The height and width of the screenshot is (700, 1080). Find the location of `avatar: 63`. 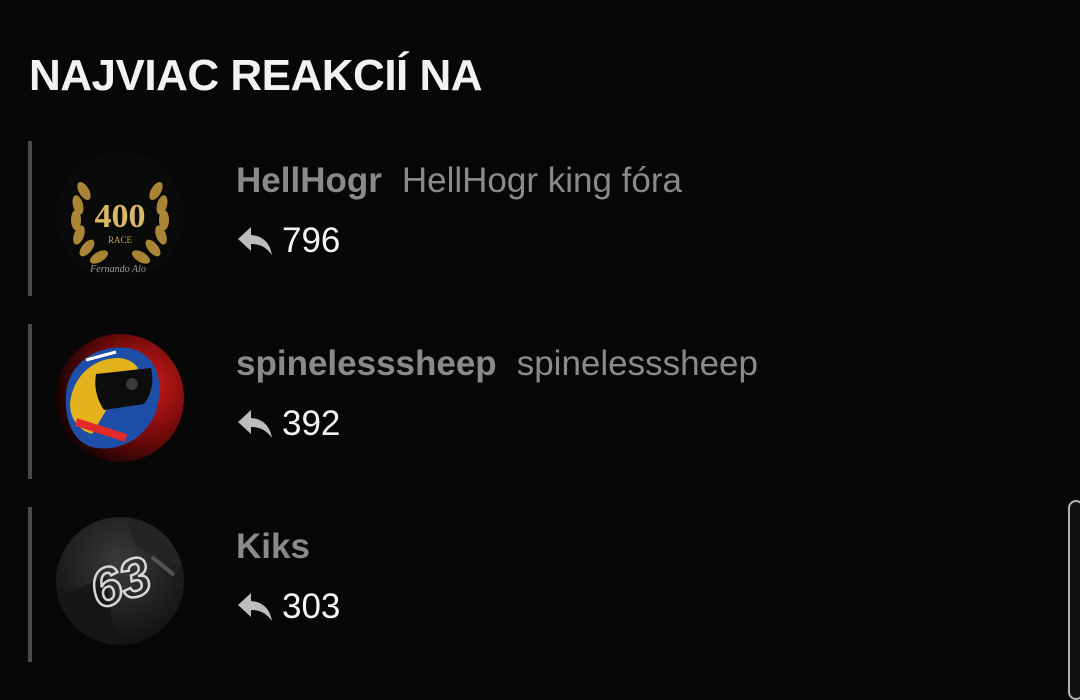

avatar: 63 is located at coordinates (120, 581).